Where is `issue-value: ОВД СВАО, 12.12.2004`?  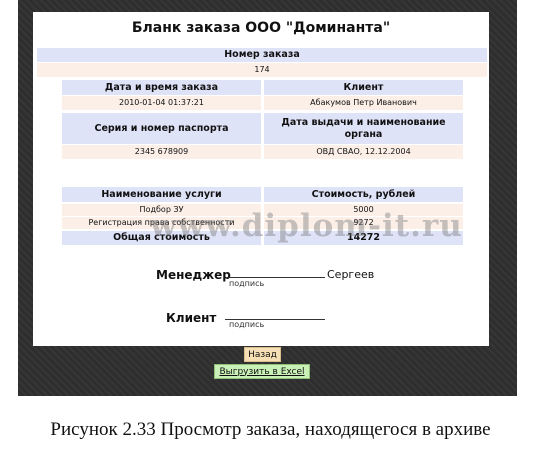
issue-value: ОВД СВАО, 12.12.2004 is located at coordinates (363, 152).